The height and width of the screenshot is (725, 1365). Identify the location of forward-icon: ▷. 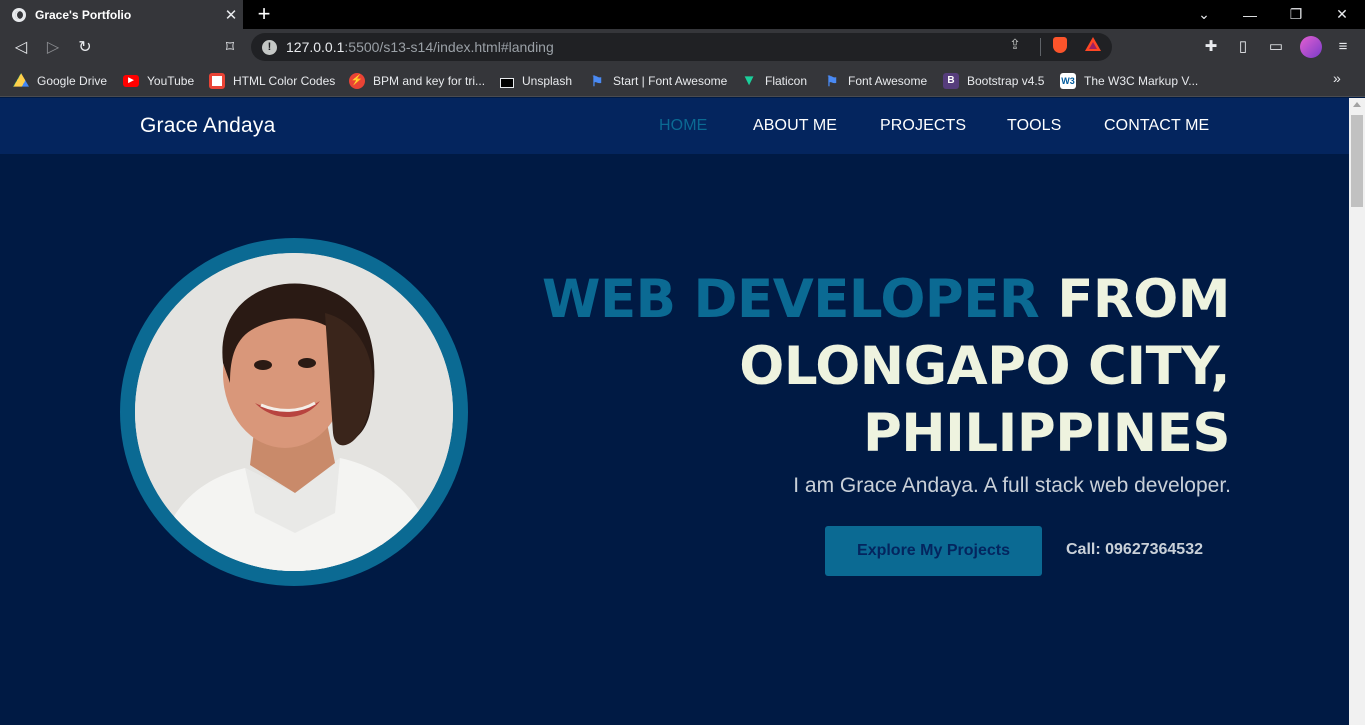
(53, 47).